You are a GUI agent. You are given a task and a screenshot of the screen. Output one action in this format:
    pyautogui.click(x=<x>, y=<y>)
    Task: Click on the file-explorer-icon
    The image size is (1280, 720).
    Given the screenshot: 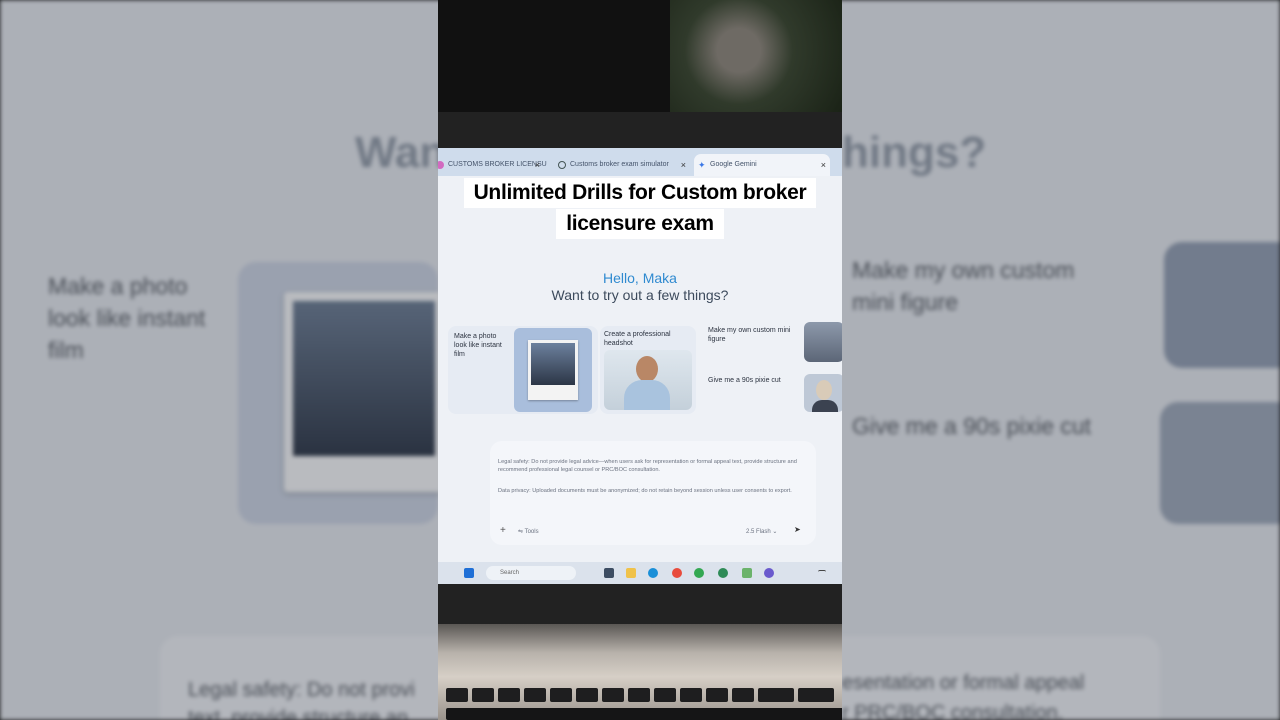 What is the action you would take?
    pyautogui.click(x=631, y=573)
    